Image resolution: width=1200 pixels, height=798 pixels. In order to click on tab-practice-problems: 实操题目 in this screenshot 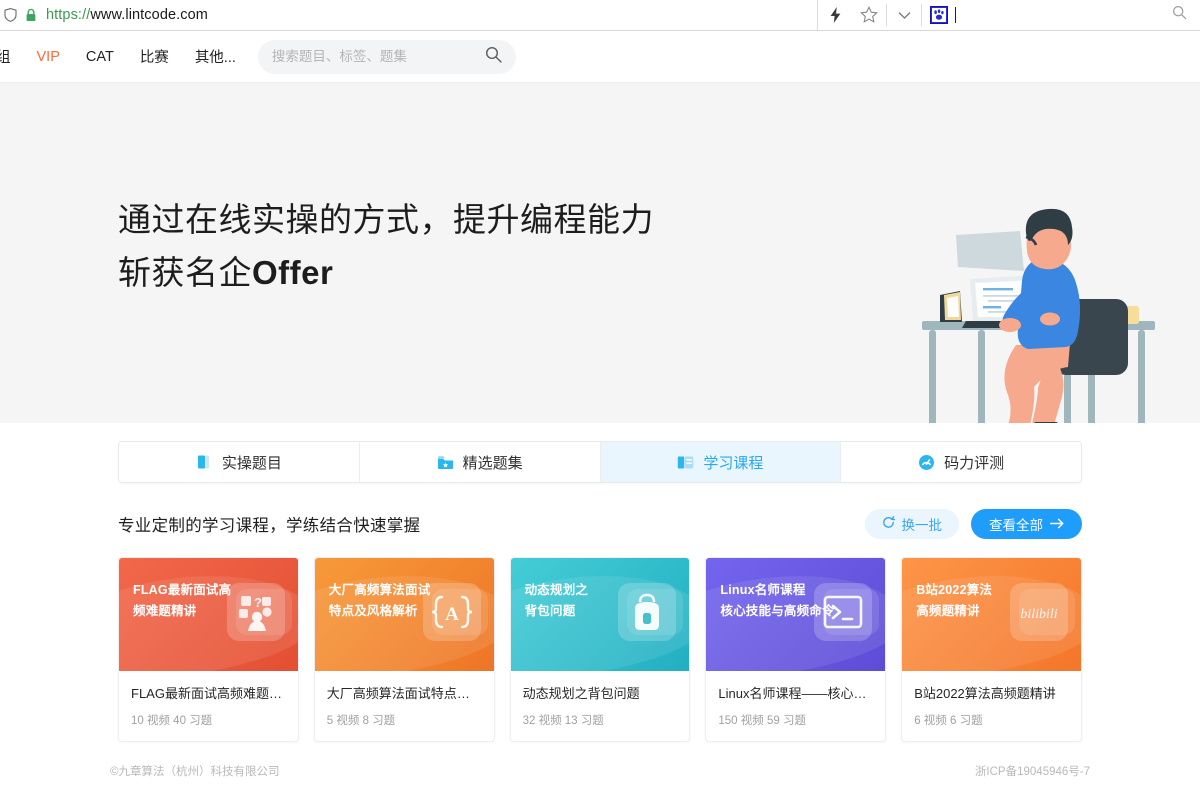, I will do `click(239, 462)`.